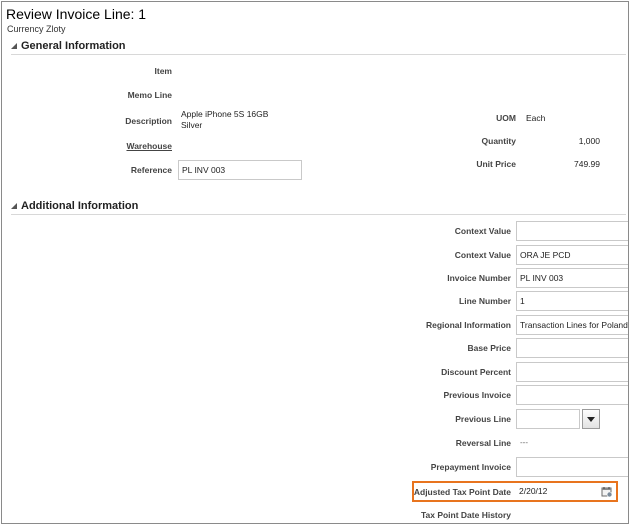 The image size is (630, 525). Describe the element at coordinates (572, 372) in the screenshot. I see `discount-percent-input` at that location.